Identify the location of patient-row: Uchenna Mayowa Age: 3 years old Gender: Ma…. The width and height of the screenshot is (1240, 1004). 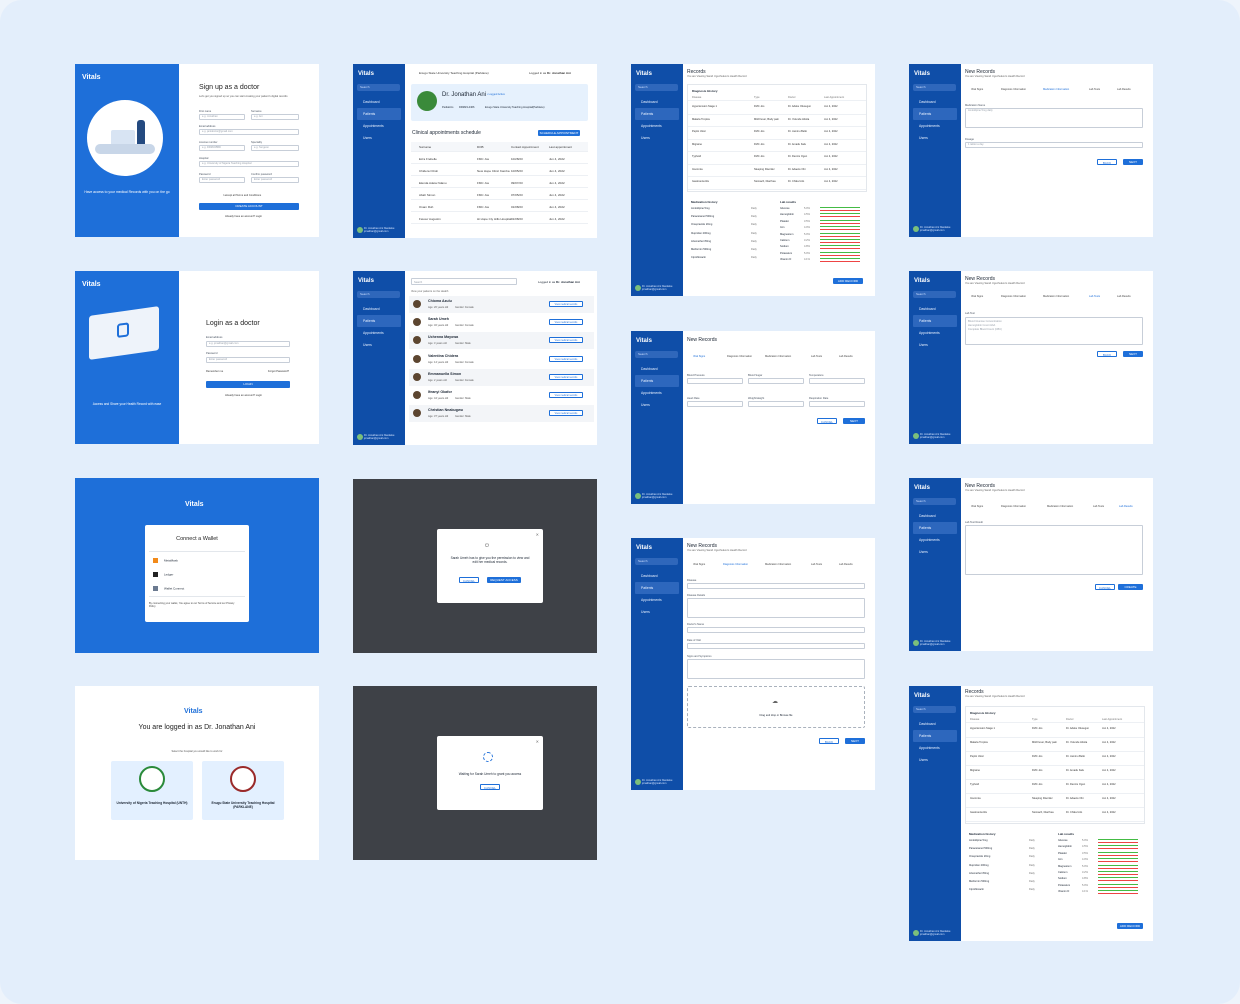
(501, 341).